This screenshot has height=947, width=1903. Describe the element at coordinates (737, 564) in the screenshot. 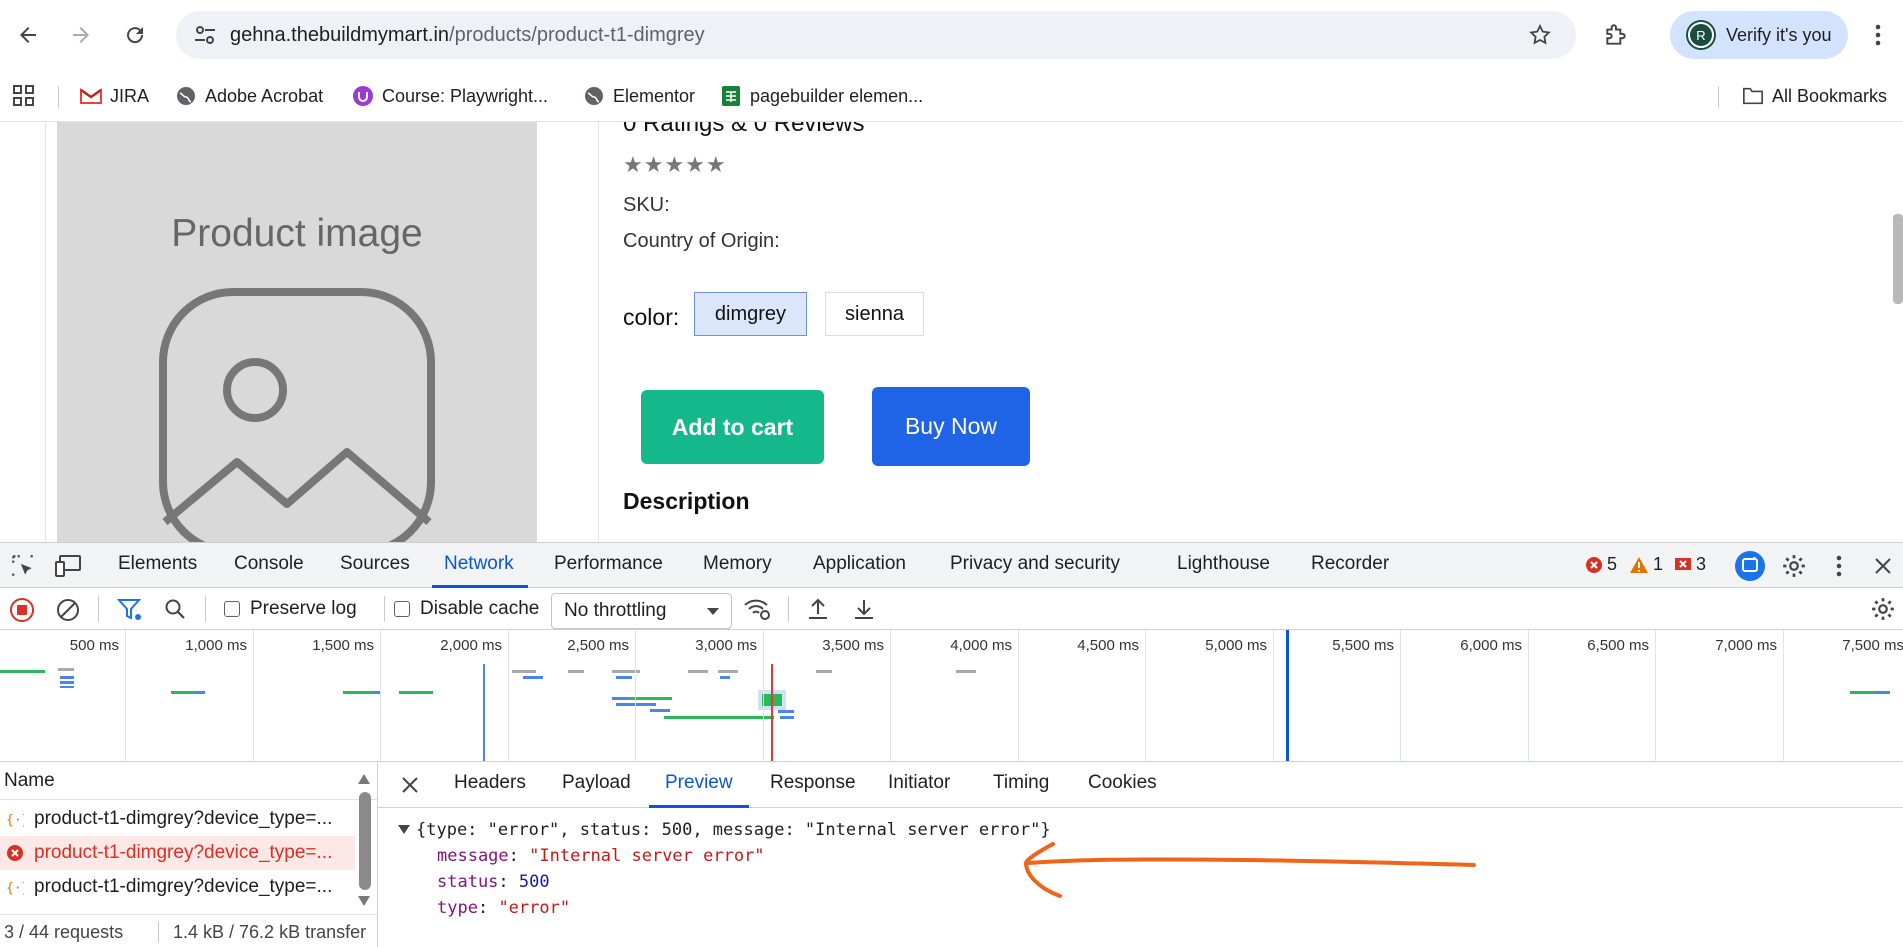

I see `tab-memory: Memory` at that location.